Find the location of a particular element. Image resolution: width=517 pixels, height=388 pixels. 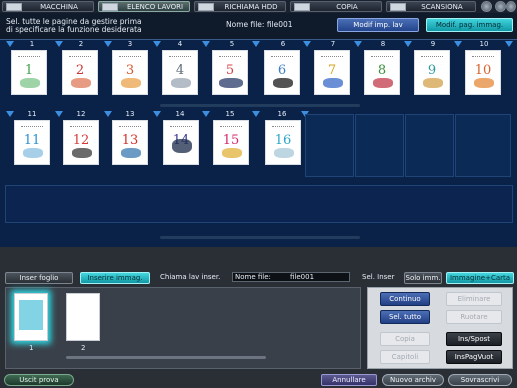

rotate-button: Ruotare is located at coordinates (474, 317).